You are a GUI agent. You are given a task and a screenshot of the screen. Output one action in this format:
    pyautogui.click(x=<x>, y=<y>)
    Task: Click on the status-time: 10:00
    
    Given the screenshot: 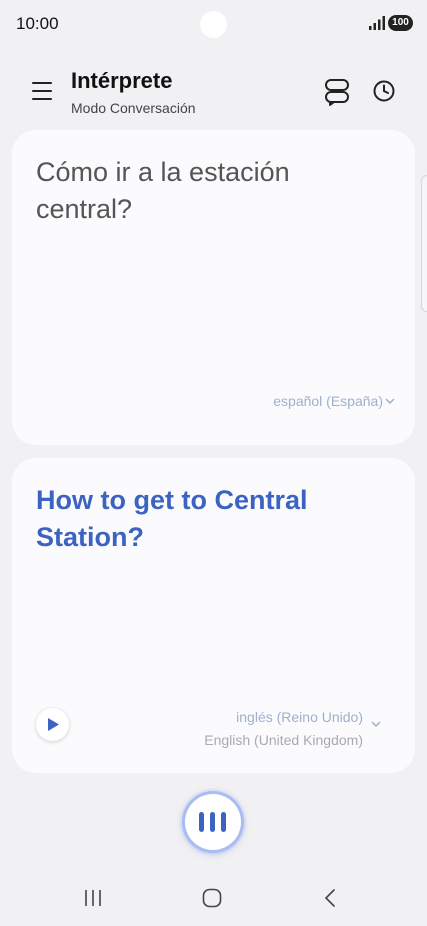 What is the action you would take?
    pyautogui.click(x=37, y=23)
    